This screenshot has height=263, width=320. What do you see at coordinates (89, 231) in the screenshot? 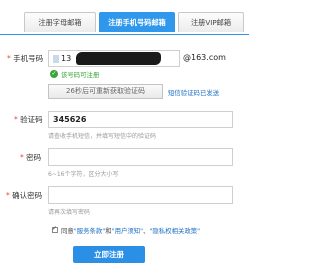
I see `terms-link: "服务条款"` at bounding box center [89, 231].